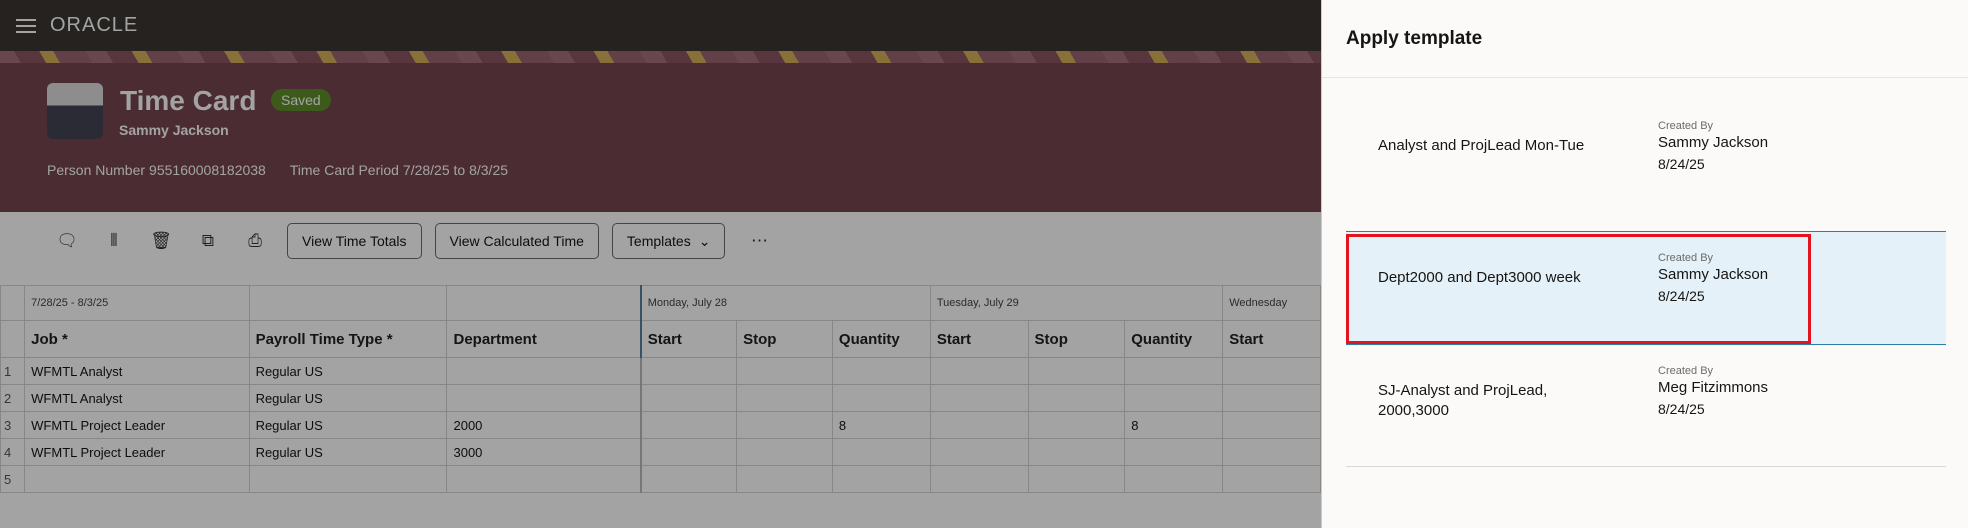  Describe the element at coordinates (1414, 38) in the screenshot. I see `drawer-title: Apply template` at that location.